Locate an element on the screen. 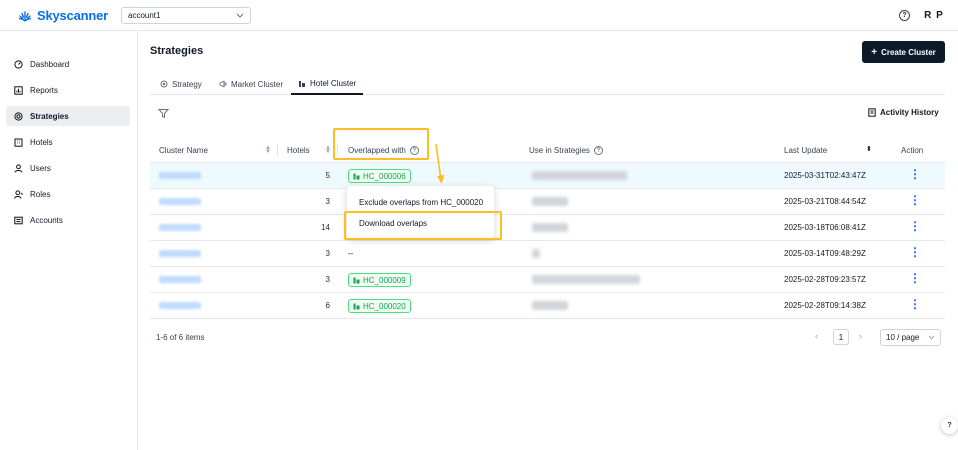 The image size is (958, 450). table-row: 3 2025-03-21T08:44:54Z ⋮ is located at coordinates (547, 202).